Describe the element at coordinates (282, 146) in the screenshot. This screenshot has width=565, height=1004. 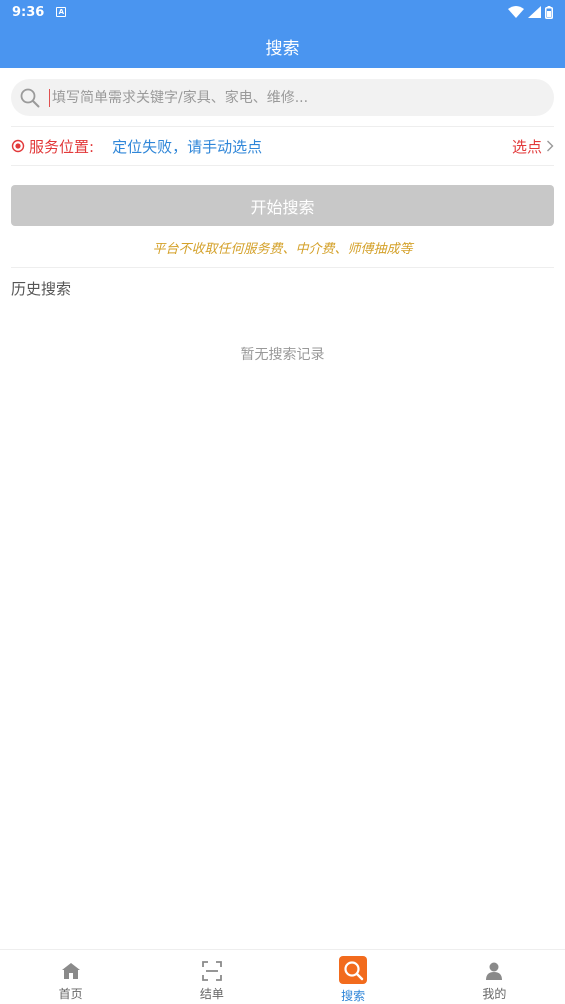
I see `service-location-row: 服务位置: 定位失败，请手动选点 选点` at that location.